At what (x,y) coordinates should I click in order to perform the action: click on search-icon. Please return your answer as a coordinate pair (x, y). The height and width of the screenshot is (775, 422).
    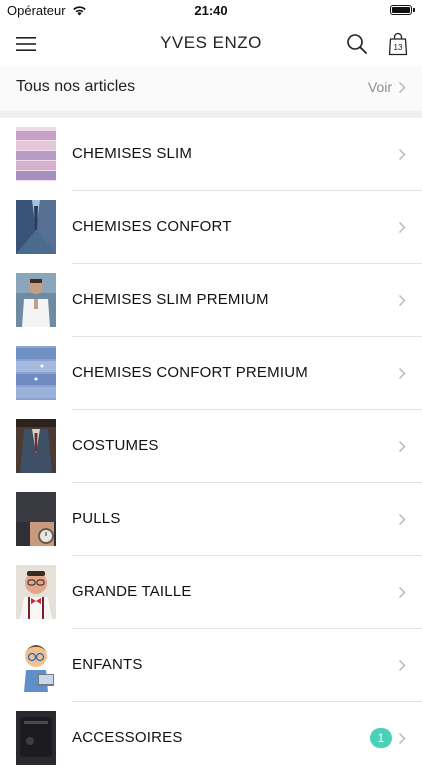
    Looking at the image, I should click on (357, 44).